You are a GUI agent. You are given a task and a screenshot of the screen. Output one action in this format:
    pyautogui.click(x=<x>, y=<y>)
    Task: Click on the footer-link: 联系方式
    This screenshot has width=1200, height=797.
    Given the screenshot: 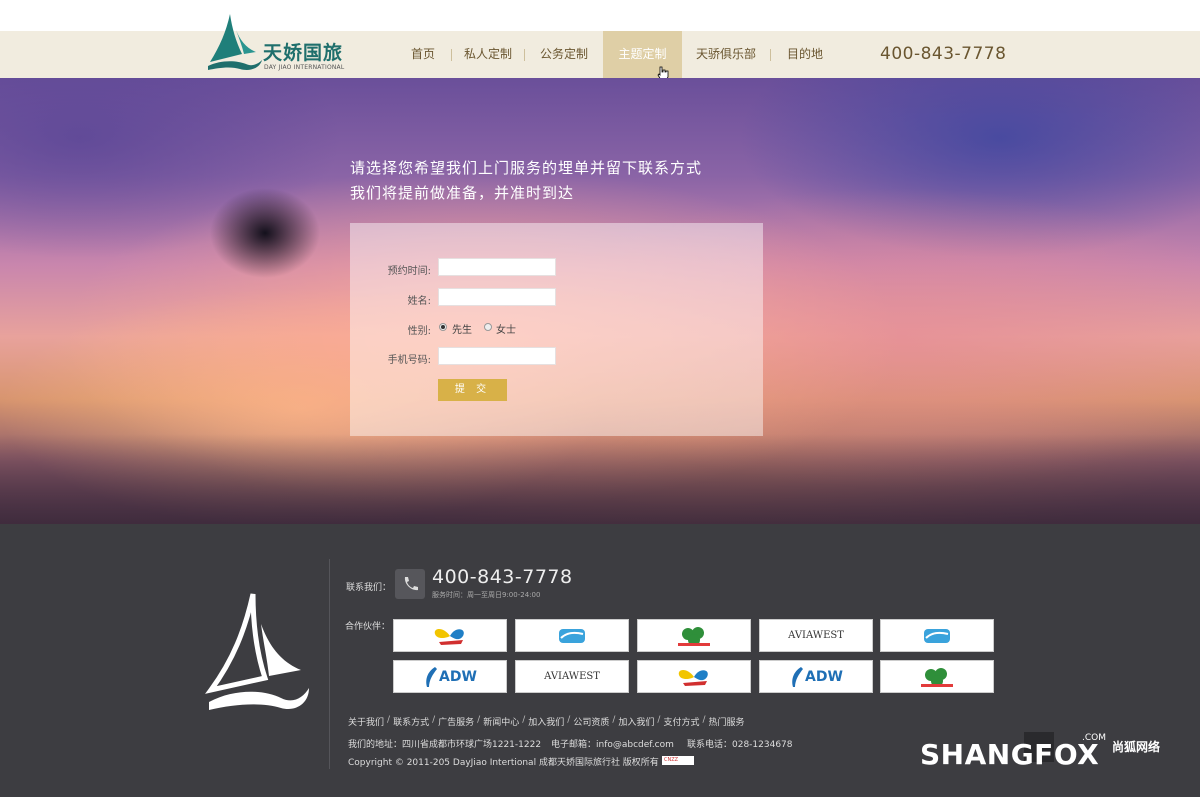 What is the action you would take?
    pyautogui.click(x=411, y=721)
    